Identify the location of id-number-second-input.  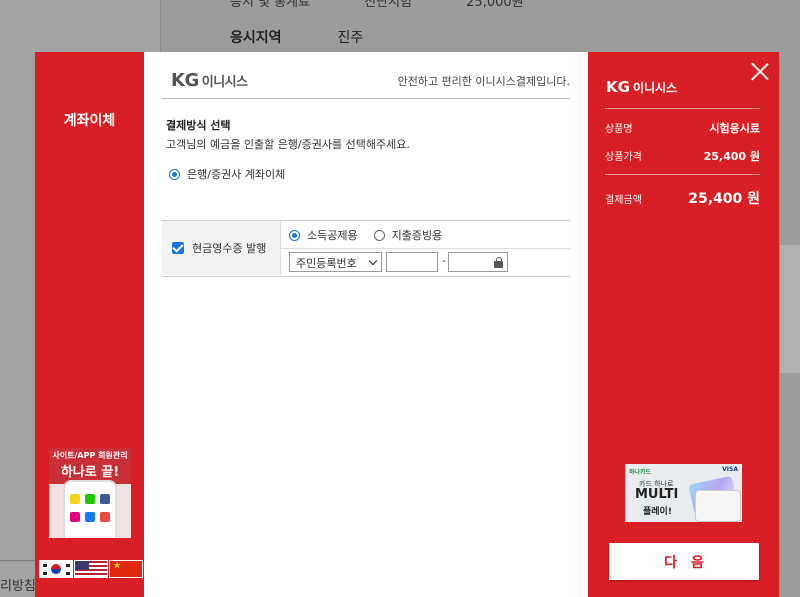
(478, 262).